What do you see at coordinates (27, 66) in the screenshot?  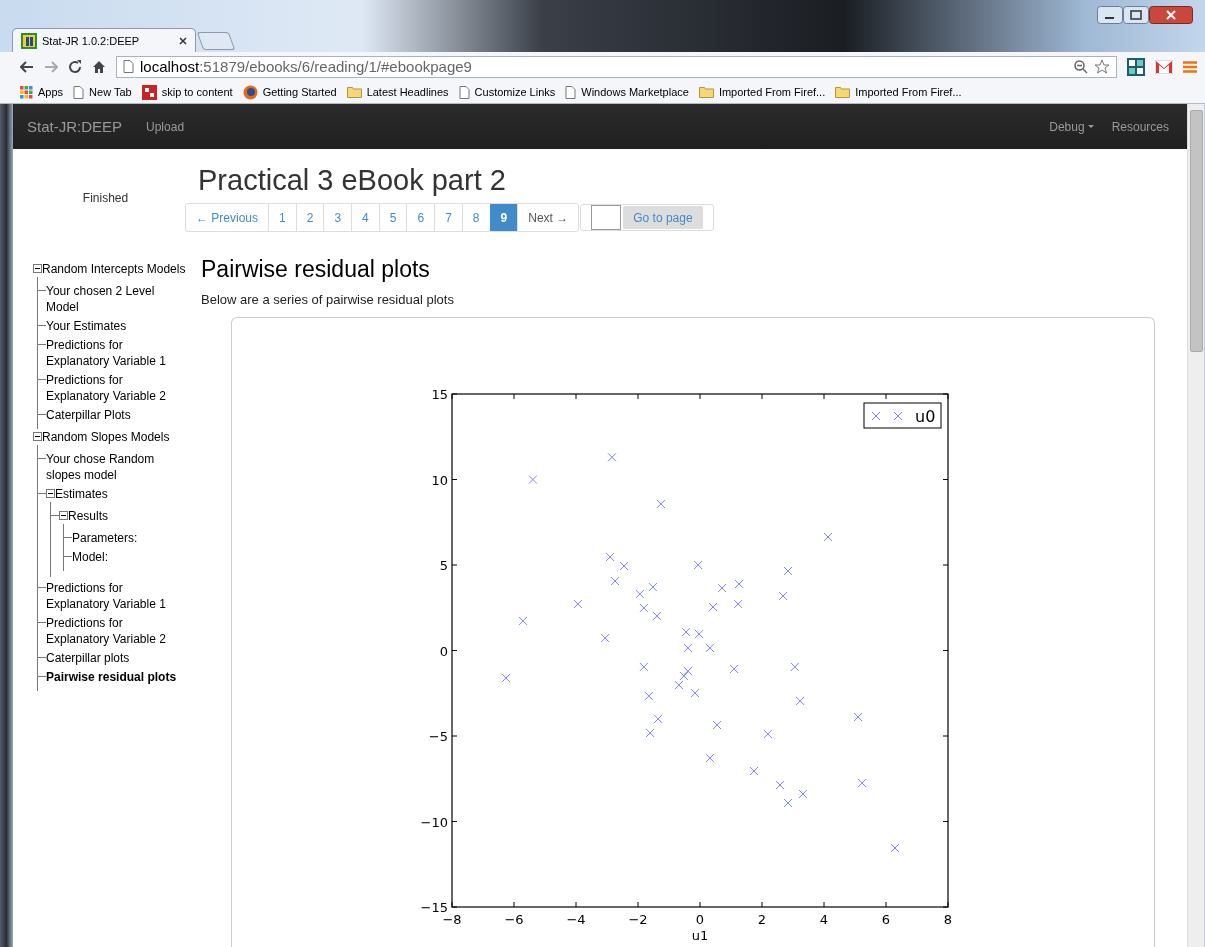 I see `back-arrow-icon` at bounding box center [27, 66].